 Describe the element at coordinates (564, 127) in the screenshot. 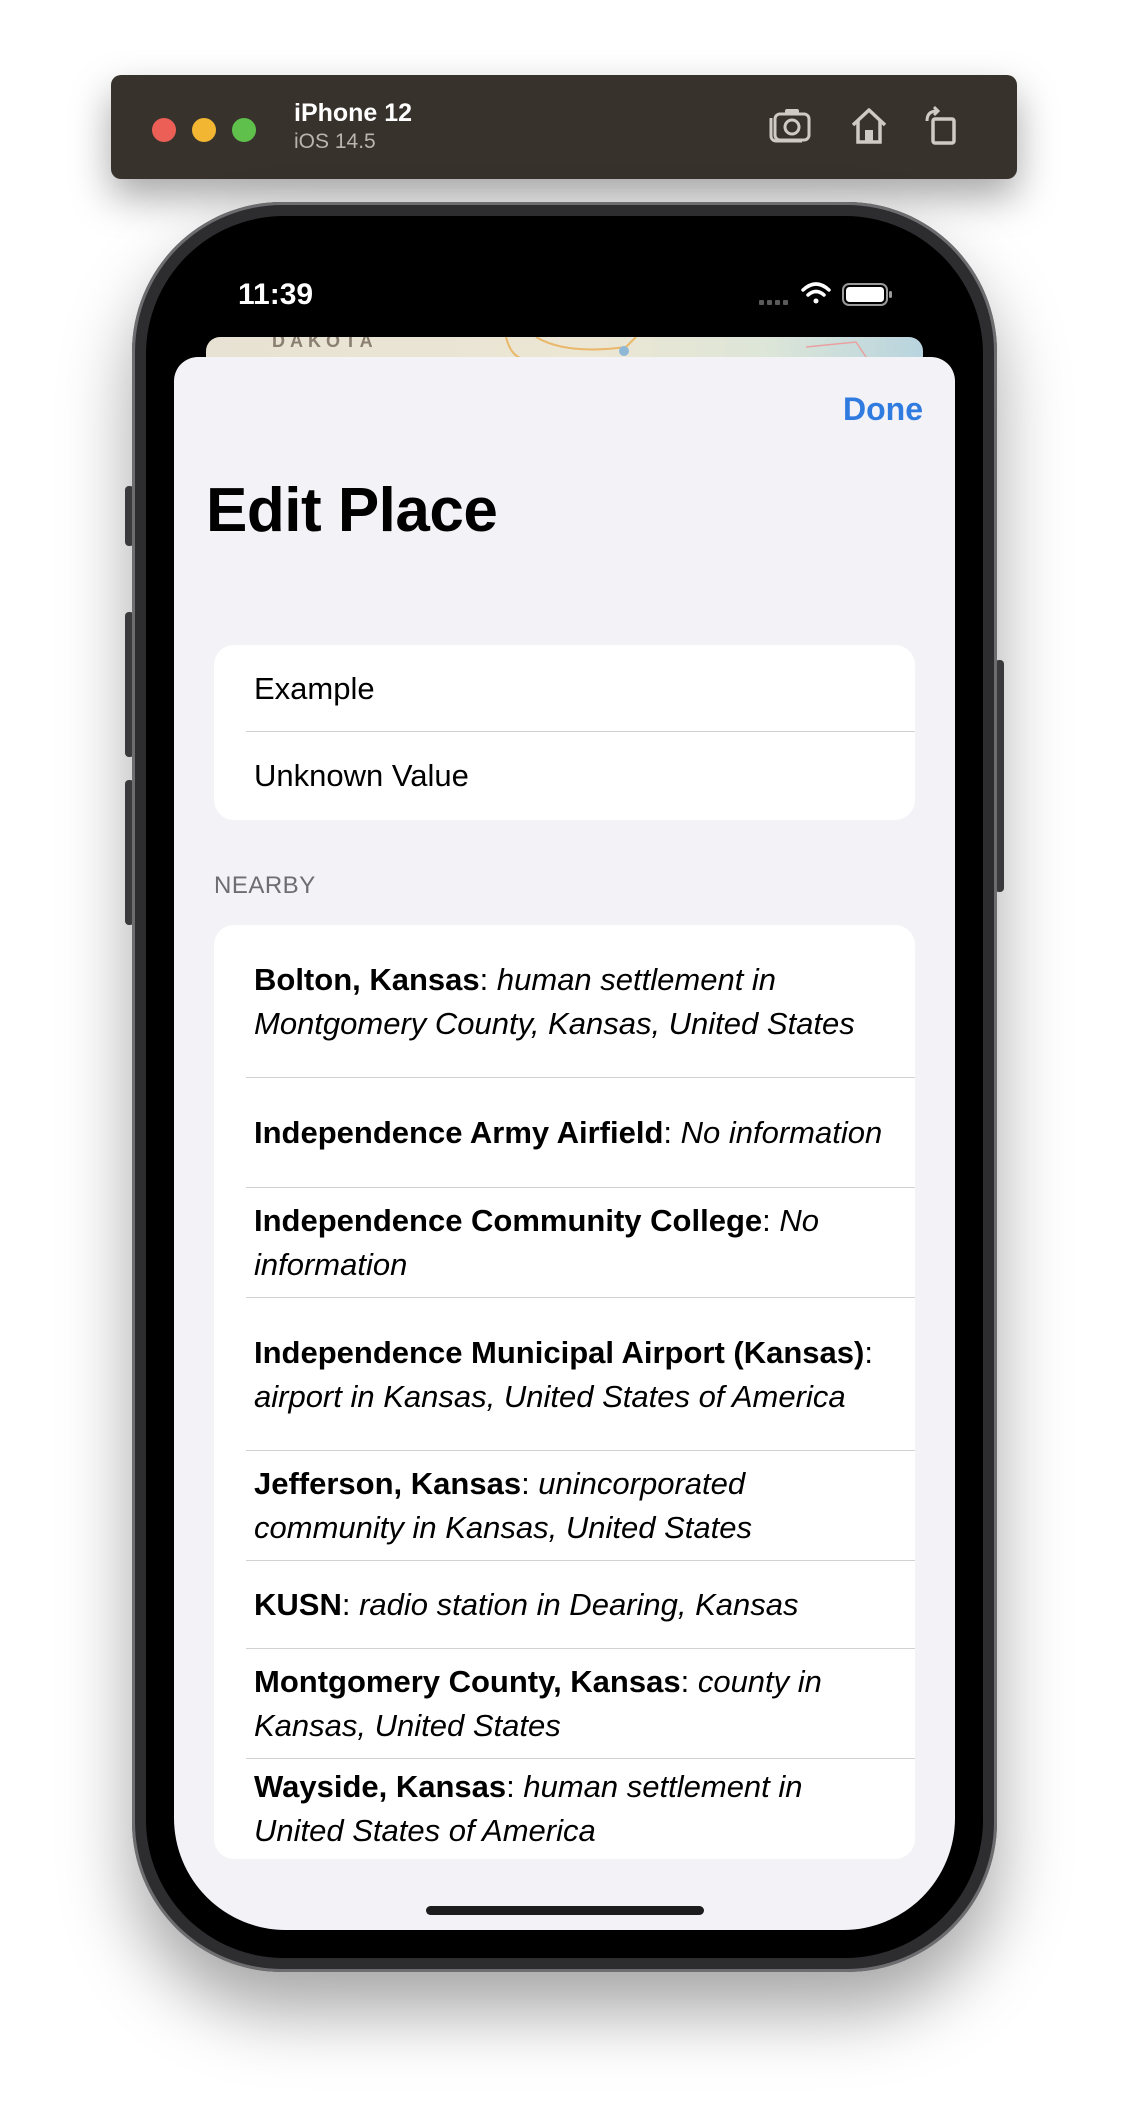

I see `simulator-toolbar: iPhone 12 iOS 14.5` at that location.